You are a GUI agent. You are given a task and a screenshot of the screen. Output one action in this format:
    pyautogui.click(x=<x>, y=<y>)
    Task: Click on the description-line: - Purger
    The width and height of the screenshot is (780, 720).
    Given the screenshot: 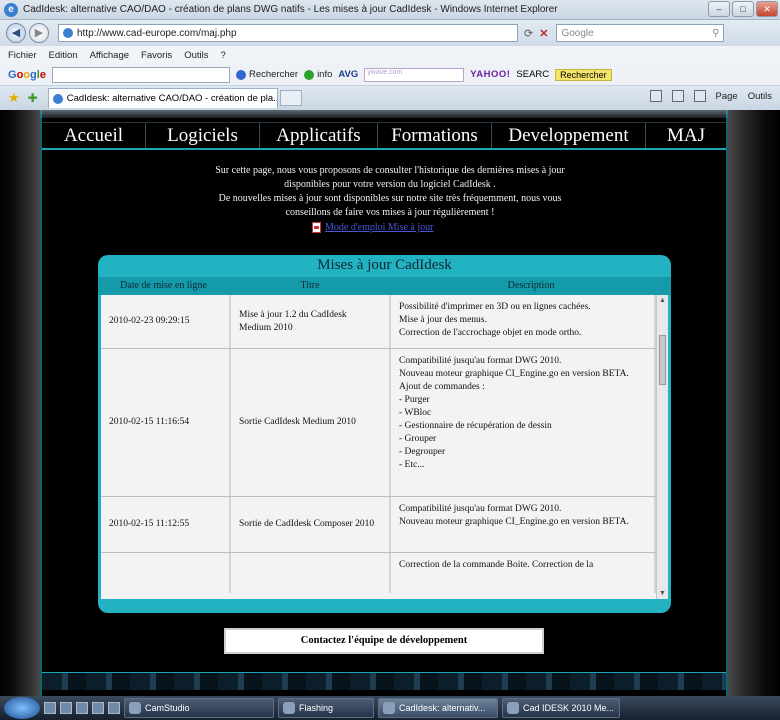 What is the action you would take?
    pyautogui.click(x=414, y=400)
    